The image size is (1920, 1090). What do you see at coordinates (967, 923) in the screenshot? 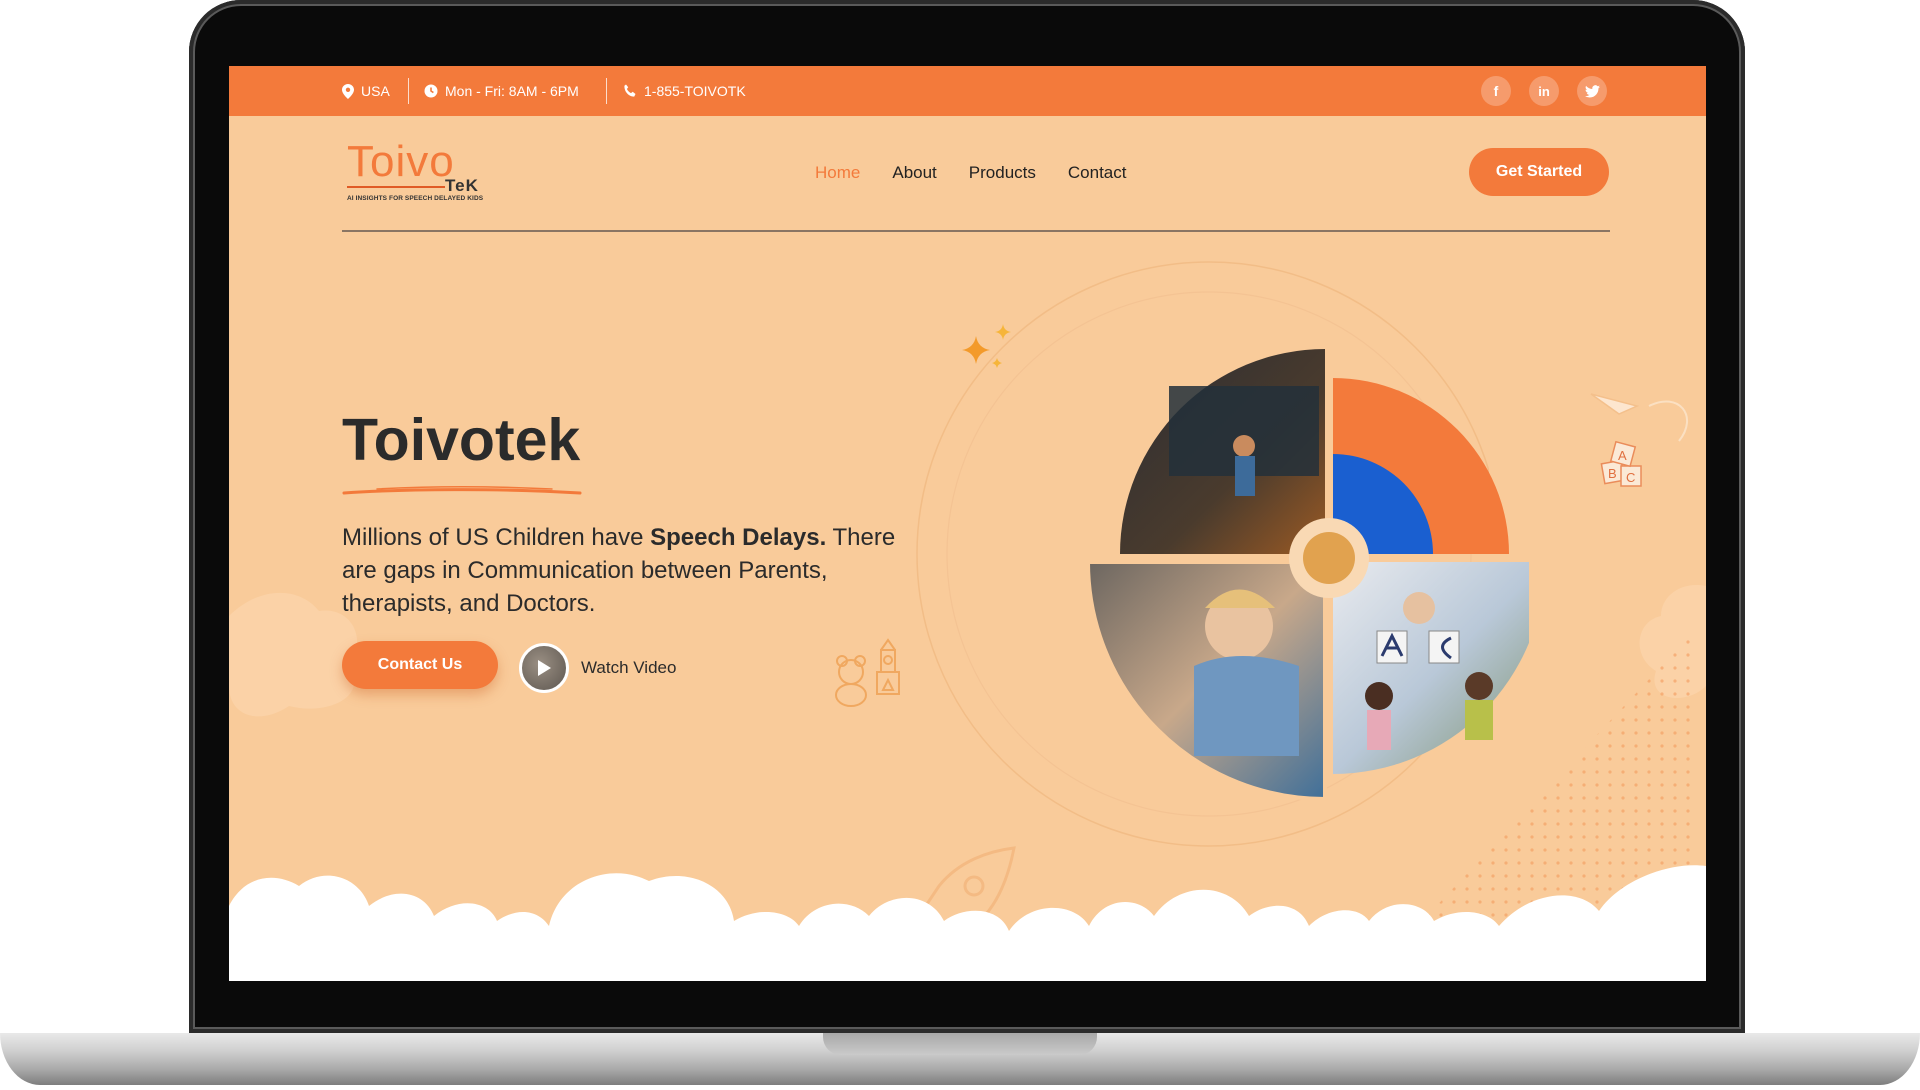
I see `bottom-clouds` at bounding box center [967, 923].